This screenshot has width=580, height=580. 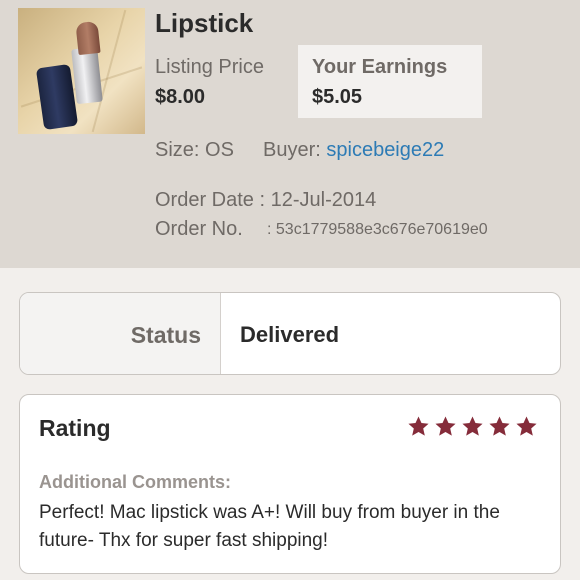 What do you see at coordinates (219, 150) in the screenshot?
I see `size-value: OS` at bounding box center [219, 150].